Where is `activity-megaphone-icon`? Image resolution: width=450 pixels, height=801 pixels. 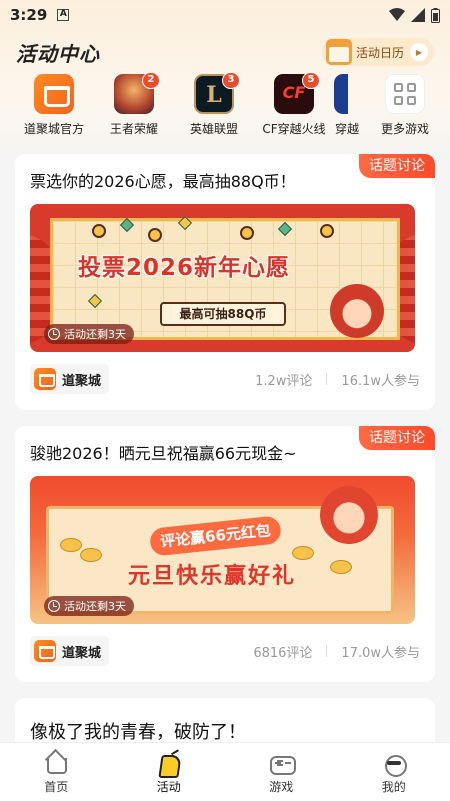
activity-megaphone-icon is located at coordinates (169, 763).